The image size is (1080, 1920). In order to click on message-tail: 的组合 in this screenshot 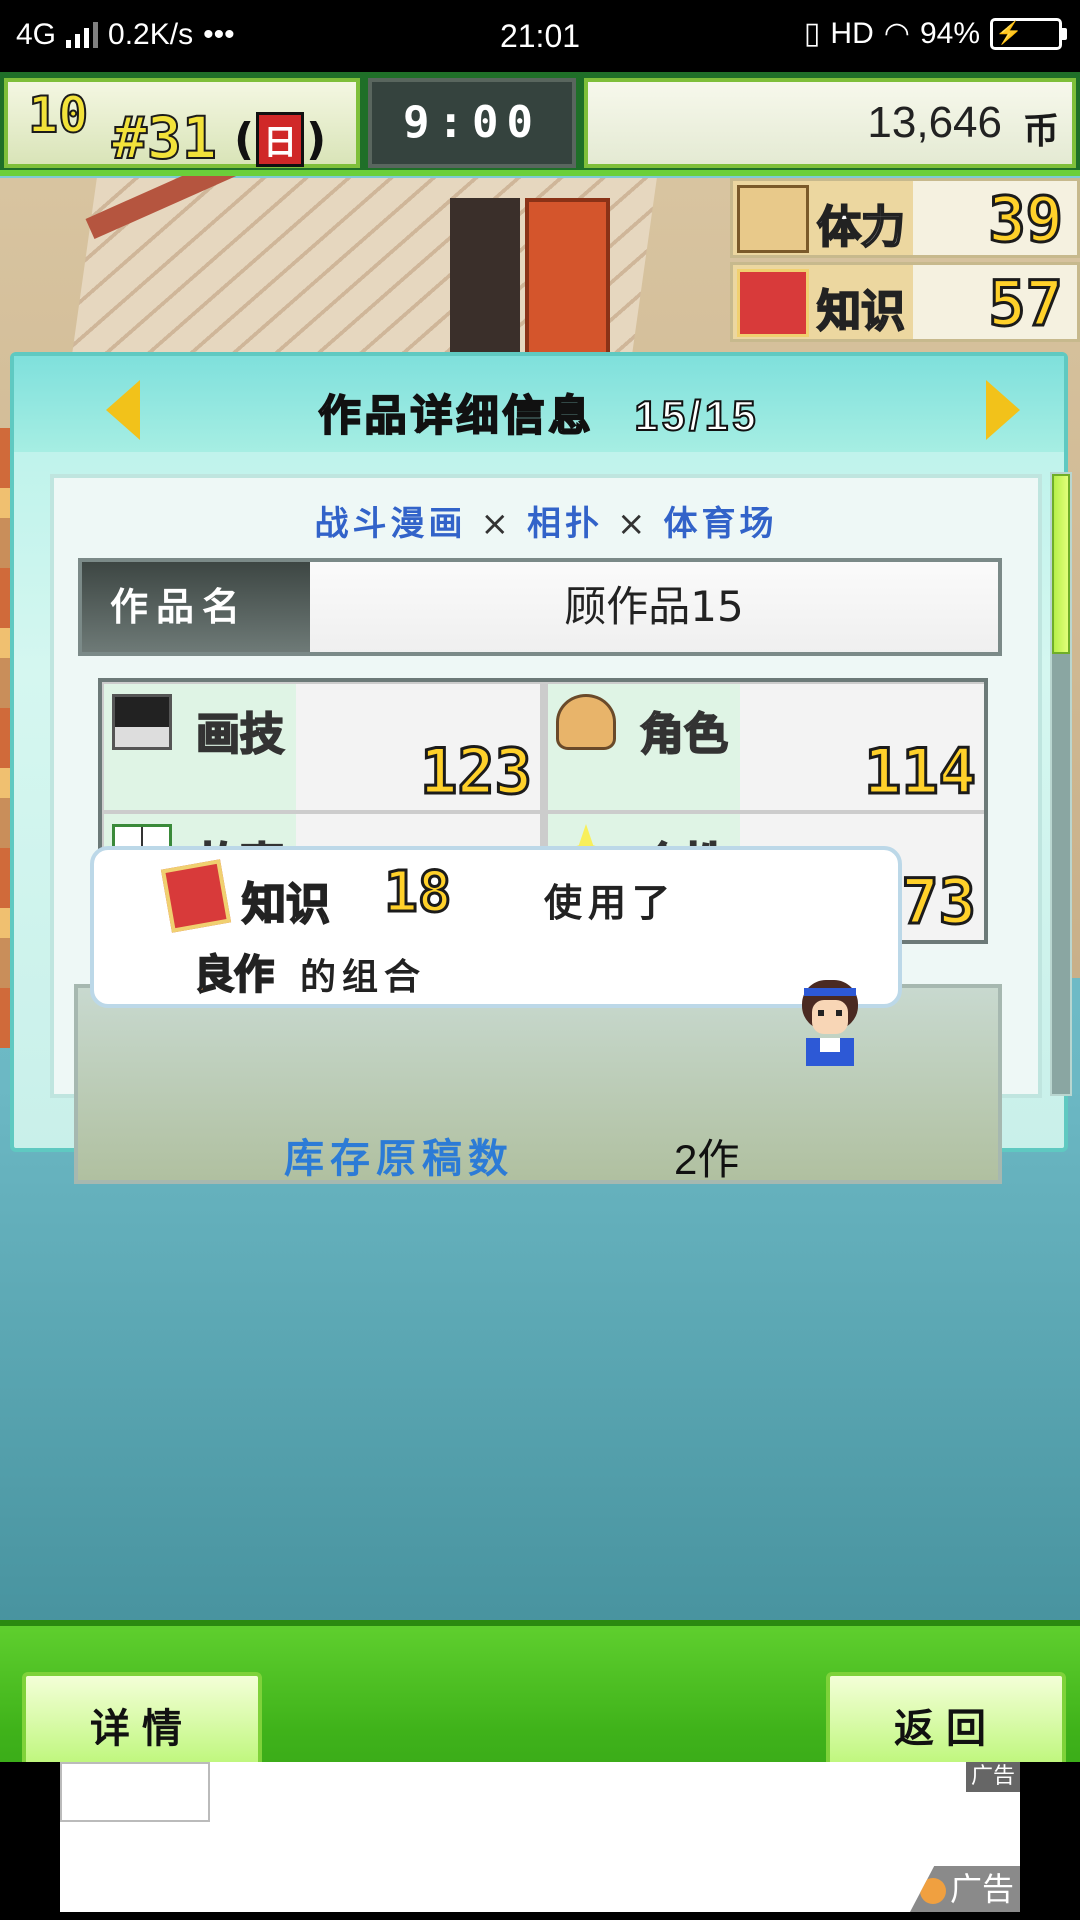, I will do `click(363, 977)`.